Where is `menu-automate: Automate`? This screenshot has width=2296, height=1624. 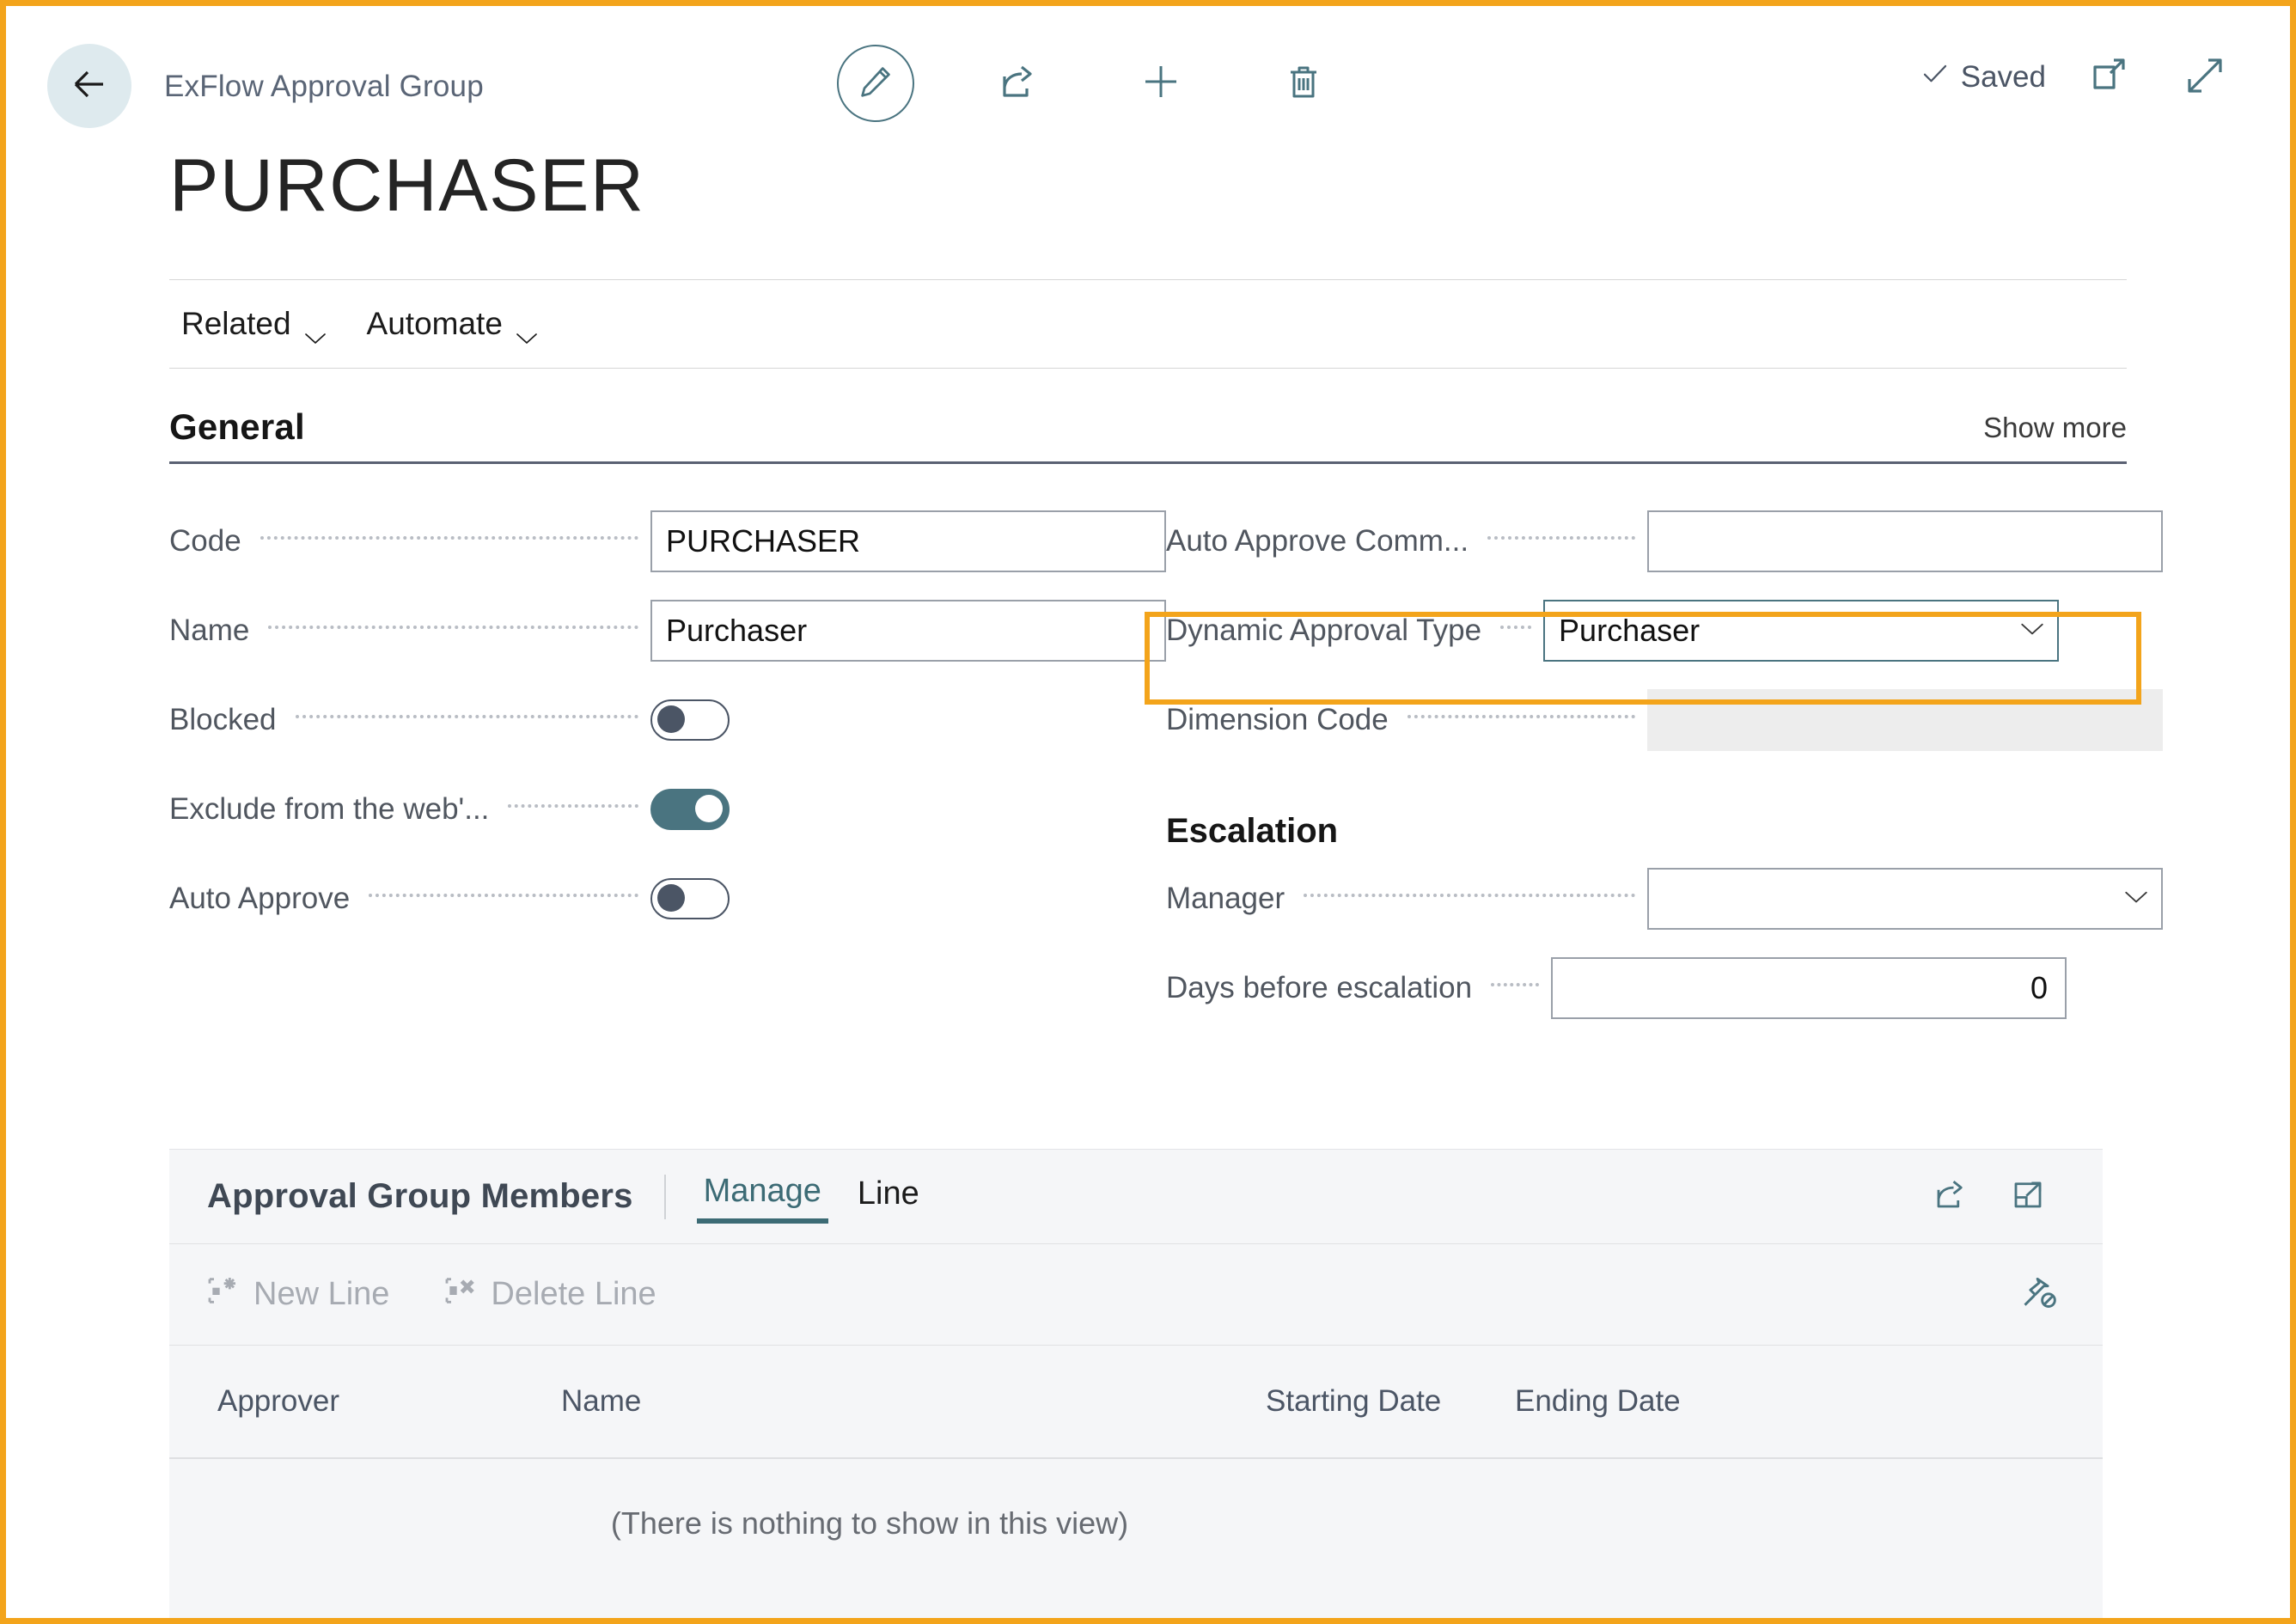 menu-automate: Automate is located at coordinates (453, 324).